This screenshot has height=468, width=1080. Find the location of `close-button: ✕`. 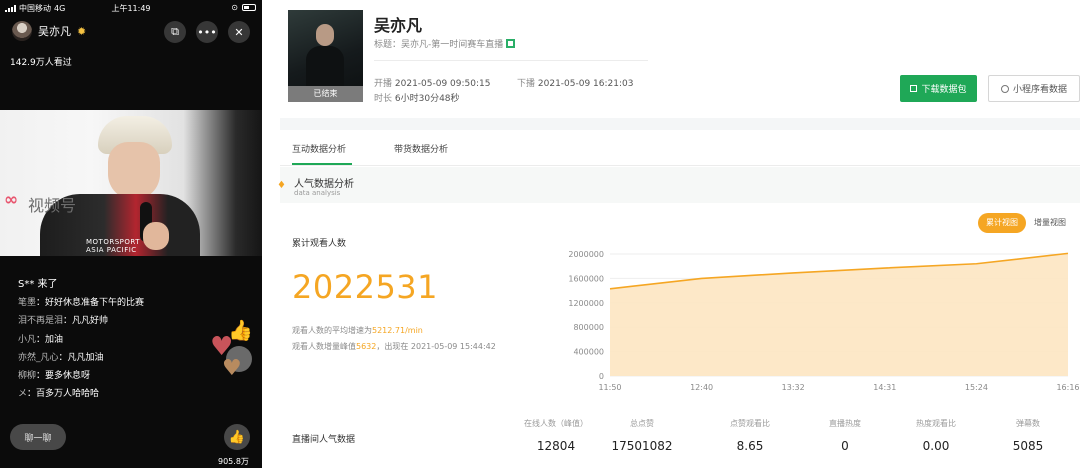

close-button: ✕ is located at coordinates (239, 32).